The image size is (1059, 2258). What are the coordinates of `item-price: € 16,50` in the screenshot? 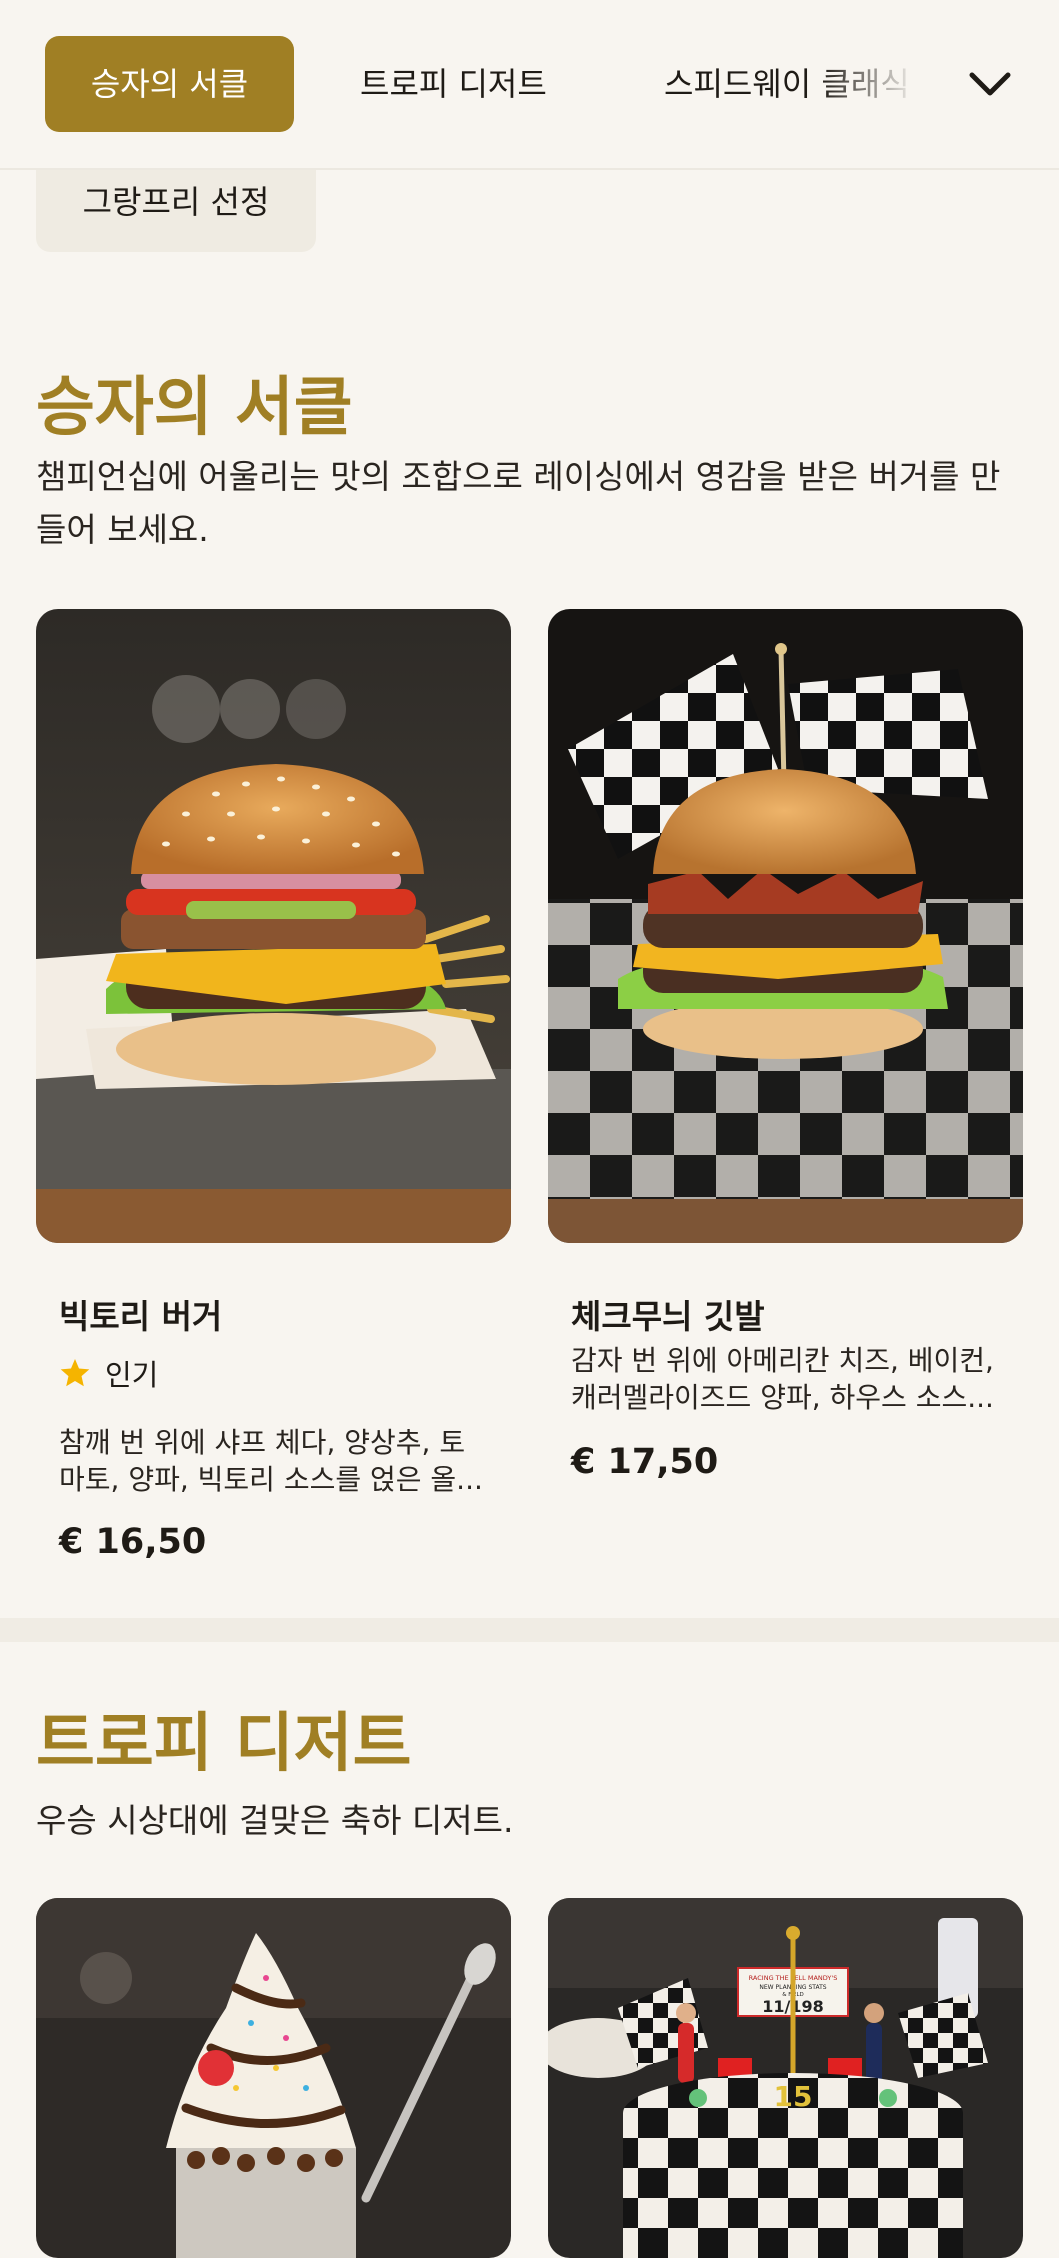 It's located at (133, 1542).